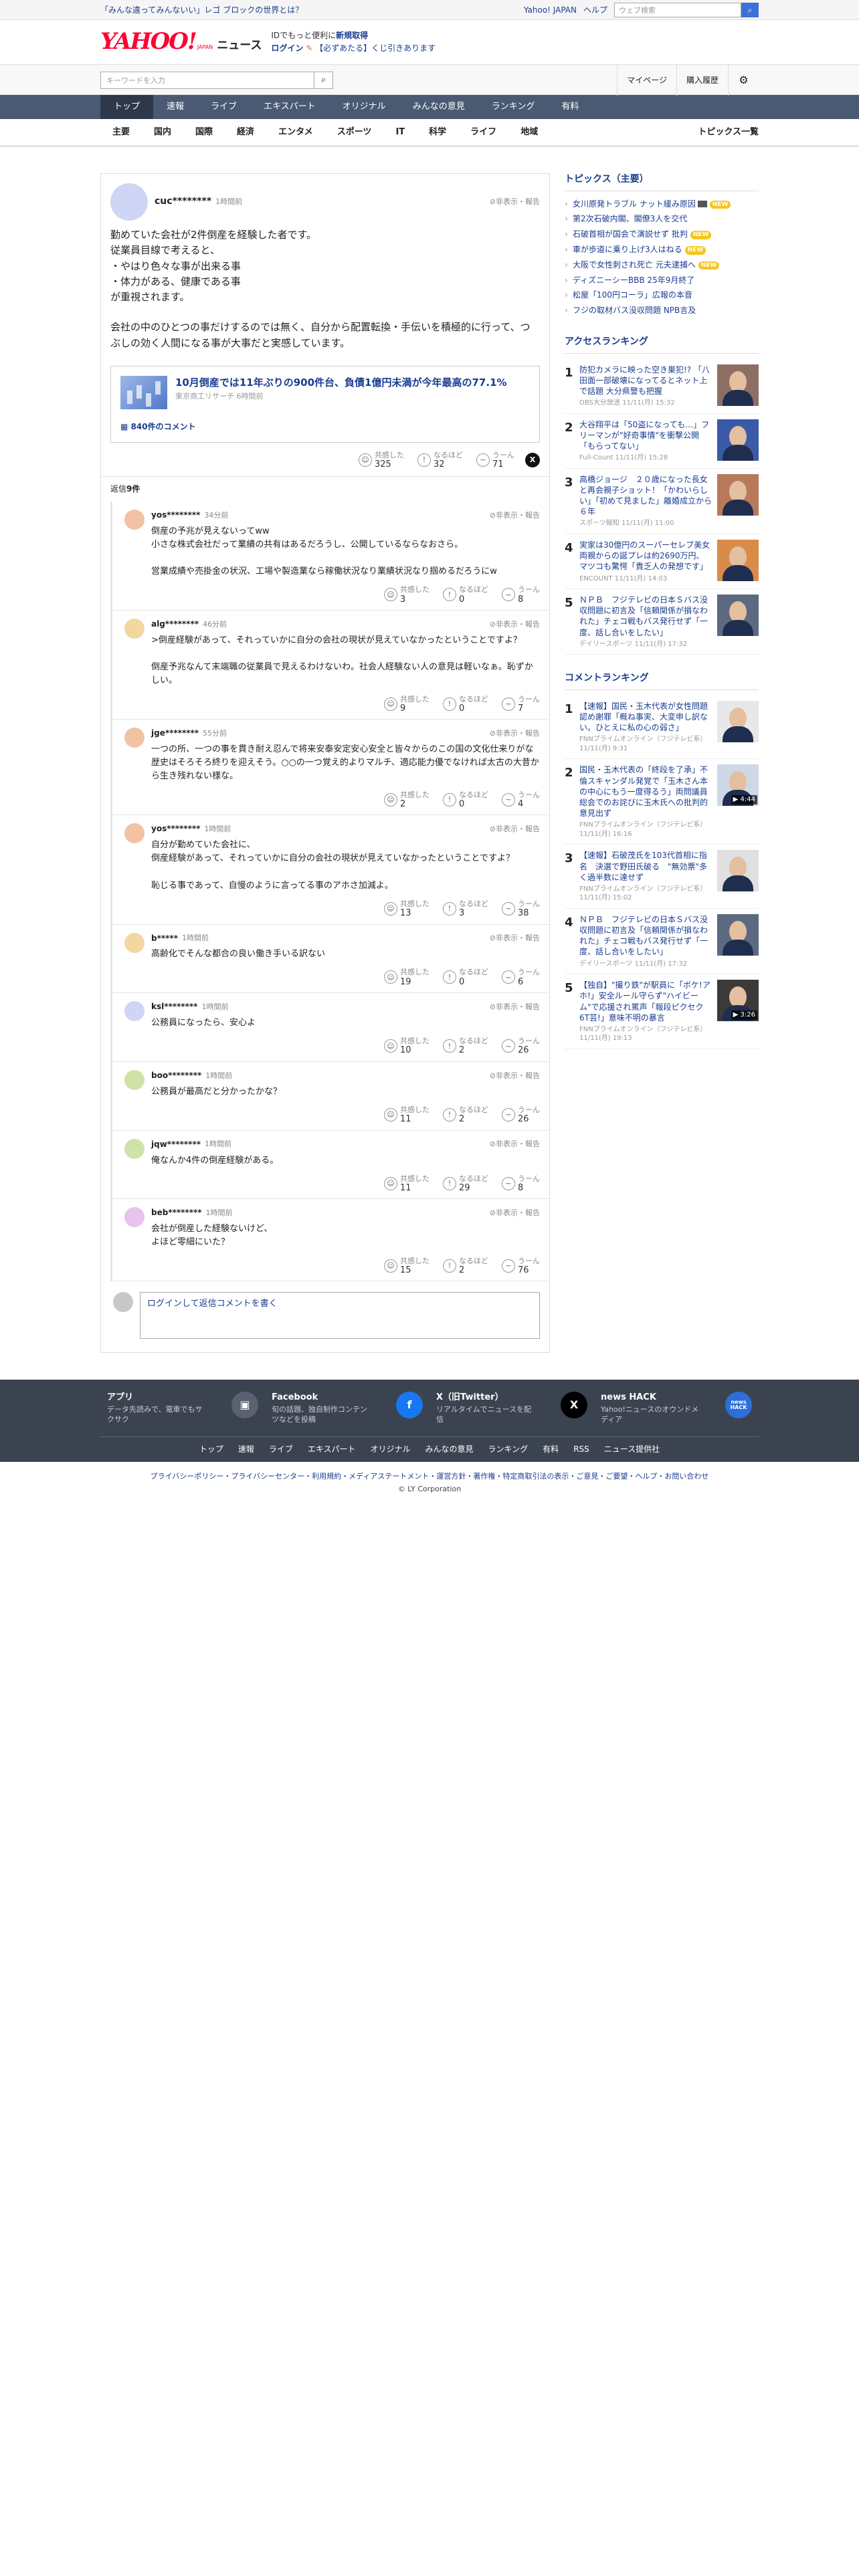  What do you see at coordinates (181, 42) in the screenshot?
I see `yahoo-news-logo: YAHOO! JAPAN ニュース` at bounding box center [181, 42].